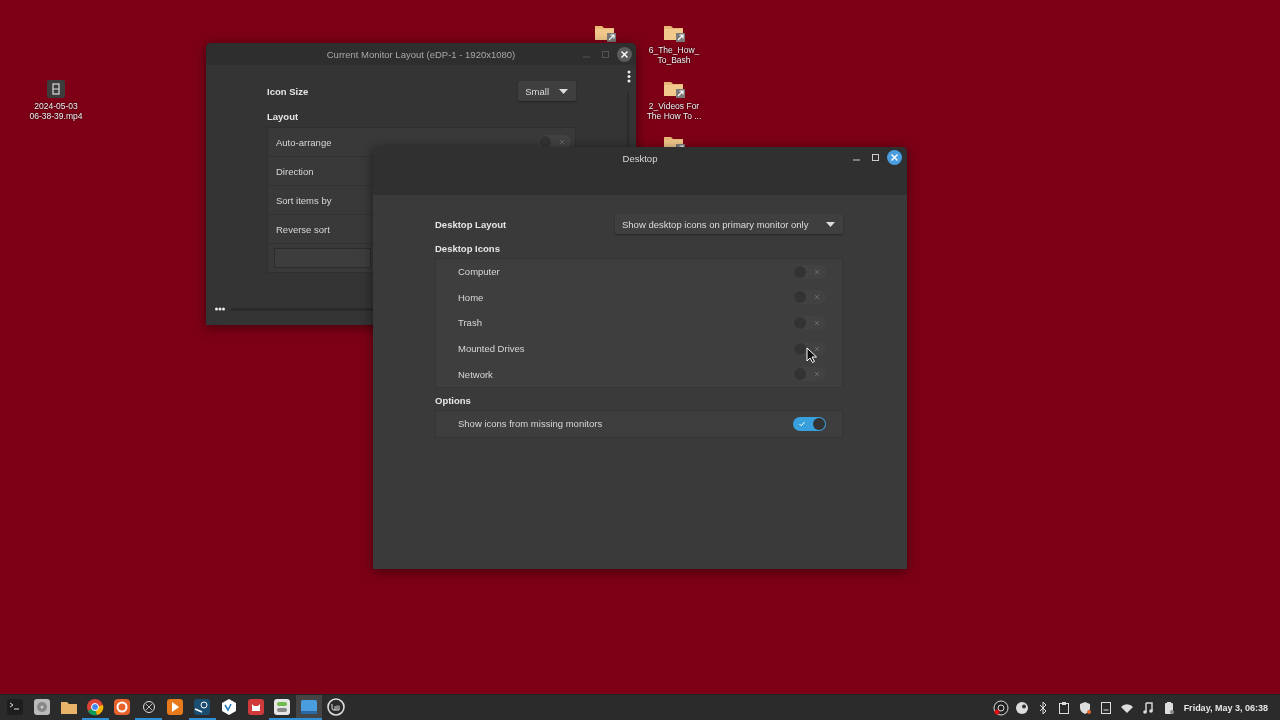  I want to click on hexagon-logo-icon, so click(228, 706).